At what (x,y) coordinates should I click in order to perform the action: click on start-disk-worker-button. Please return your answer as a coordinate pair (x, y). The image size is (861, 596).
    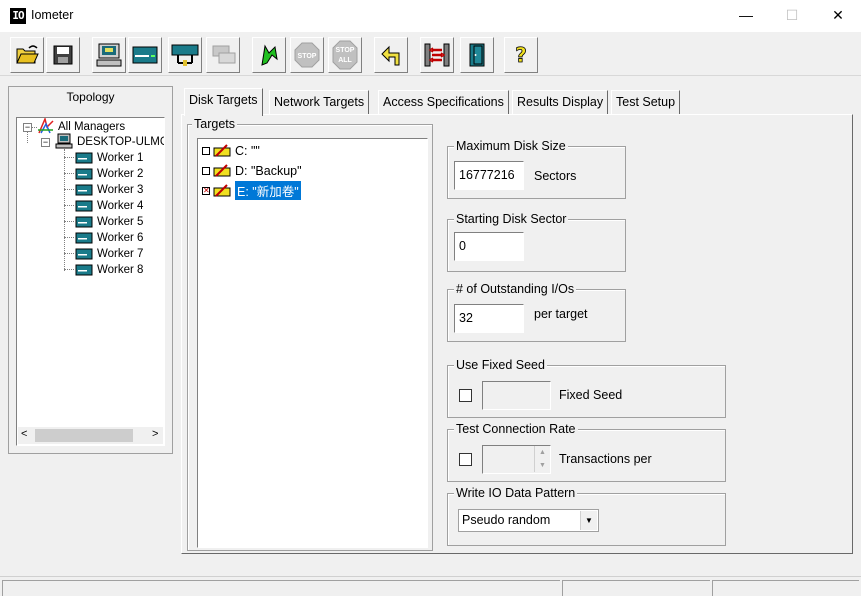
    Looking at the image, I should click on (145, 55).